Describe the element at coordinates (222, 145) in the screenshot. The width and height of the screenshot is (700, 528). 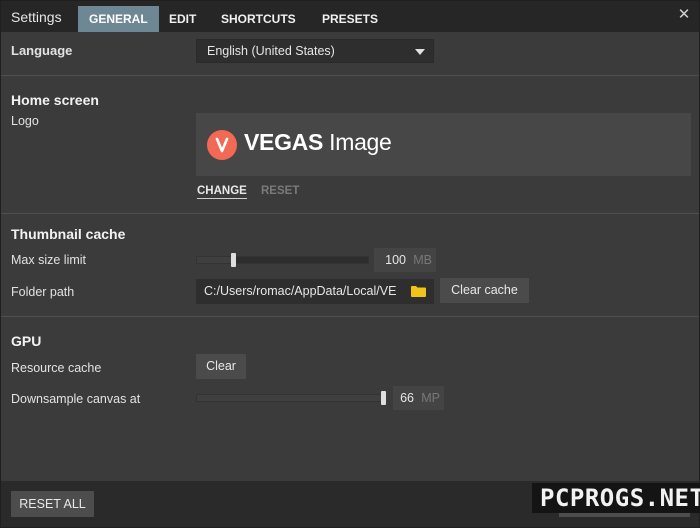
I see `vegas-logo-icon` at that location.